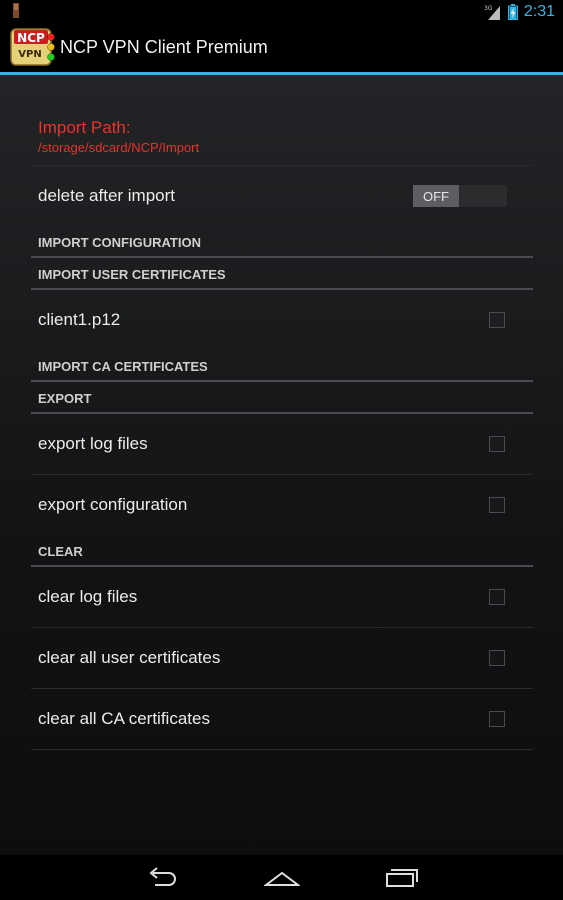  I want to click on export-configuration-label: export configuration, so click(113, 504).